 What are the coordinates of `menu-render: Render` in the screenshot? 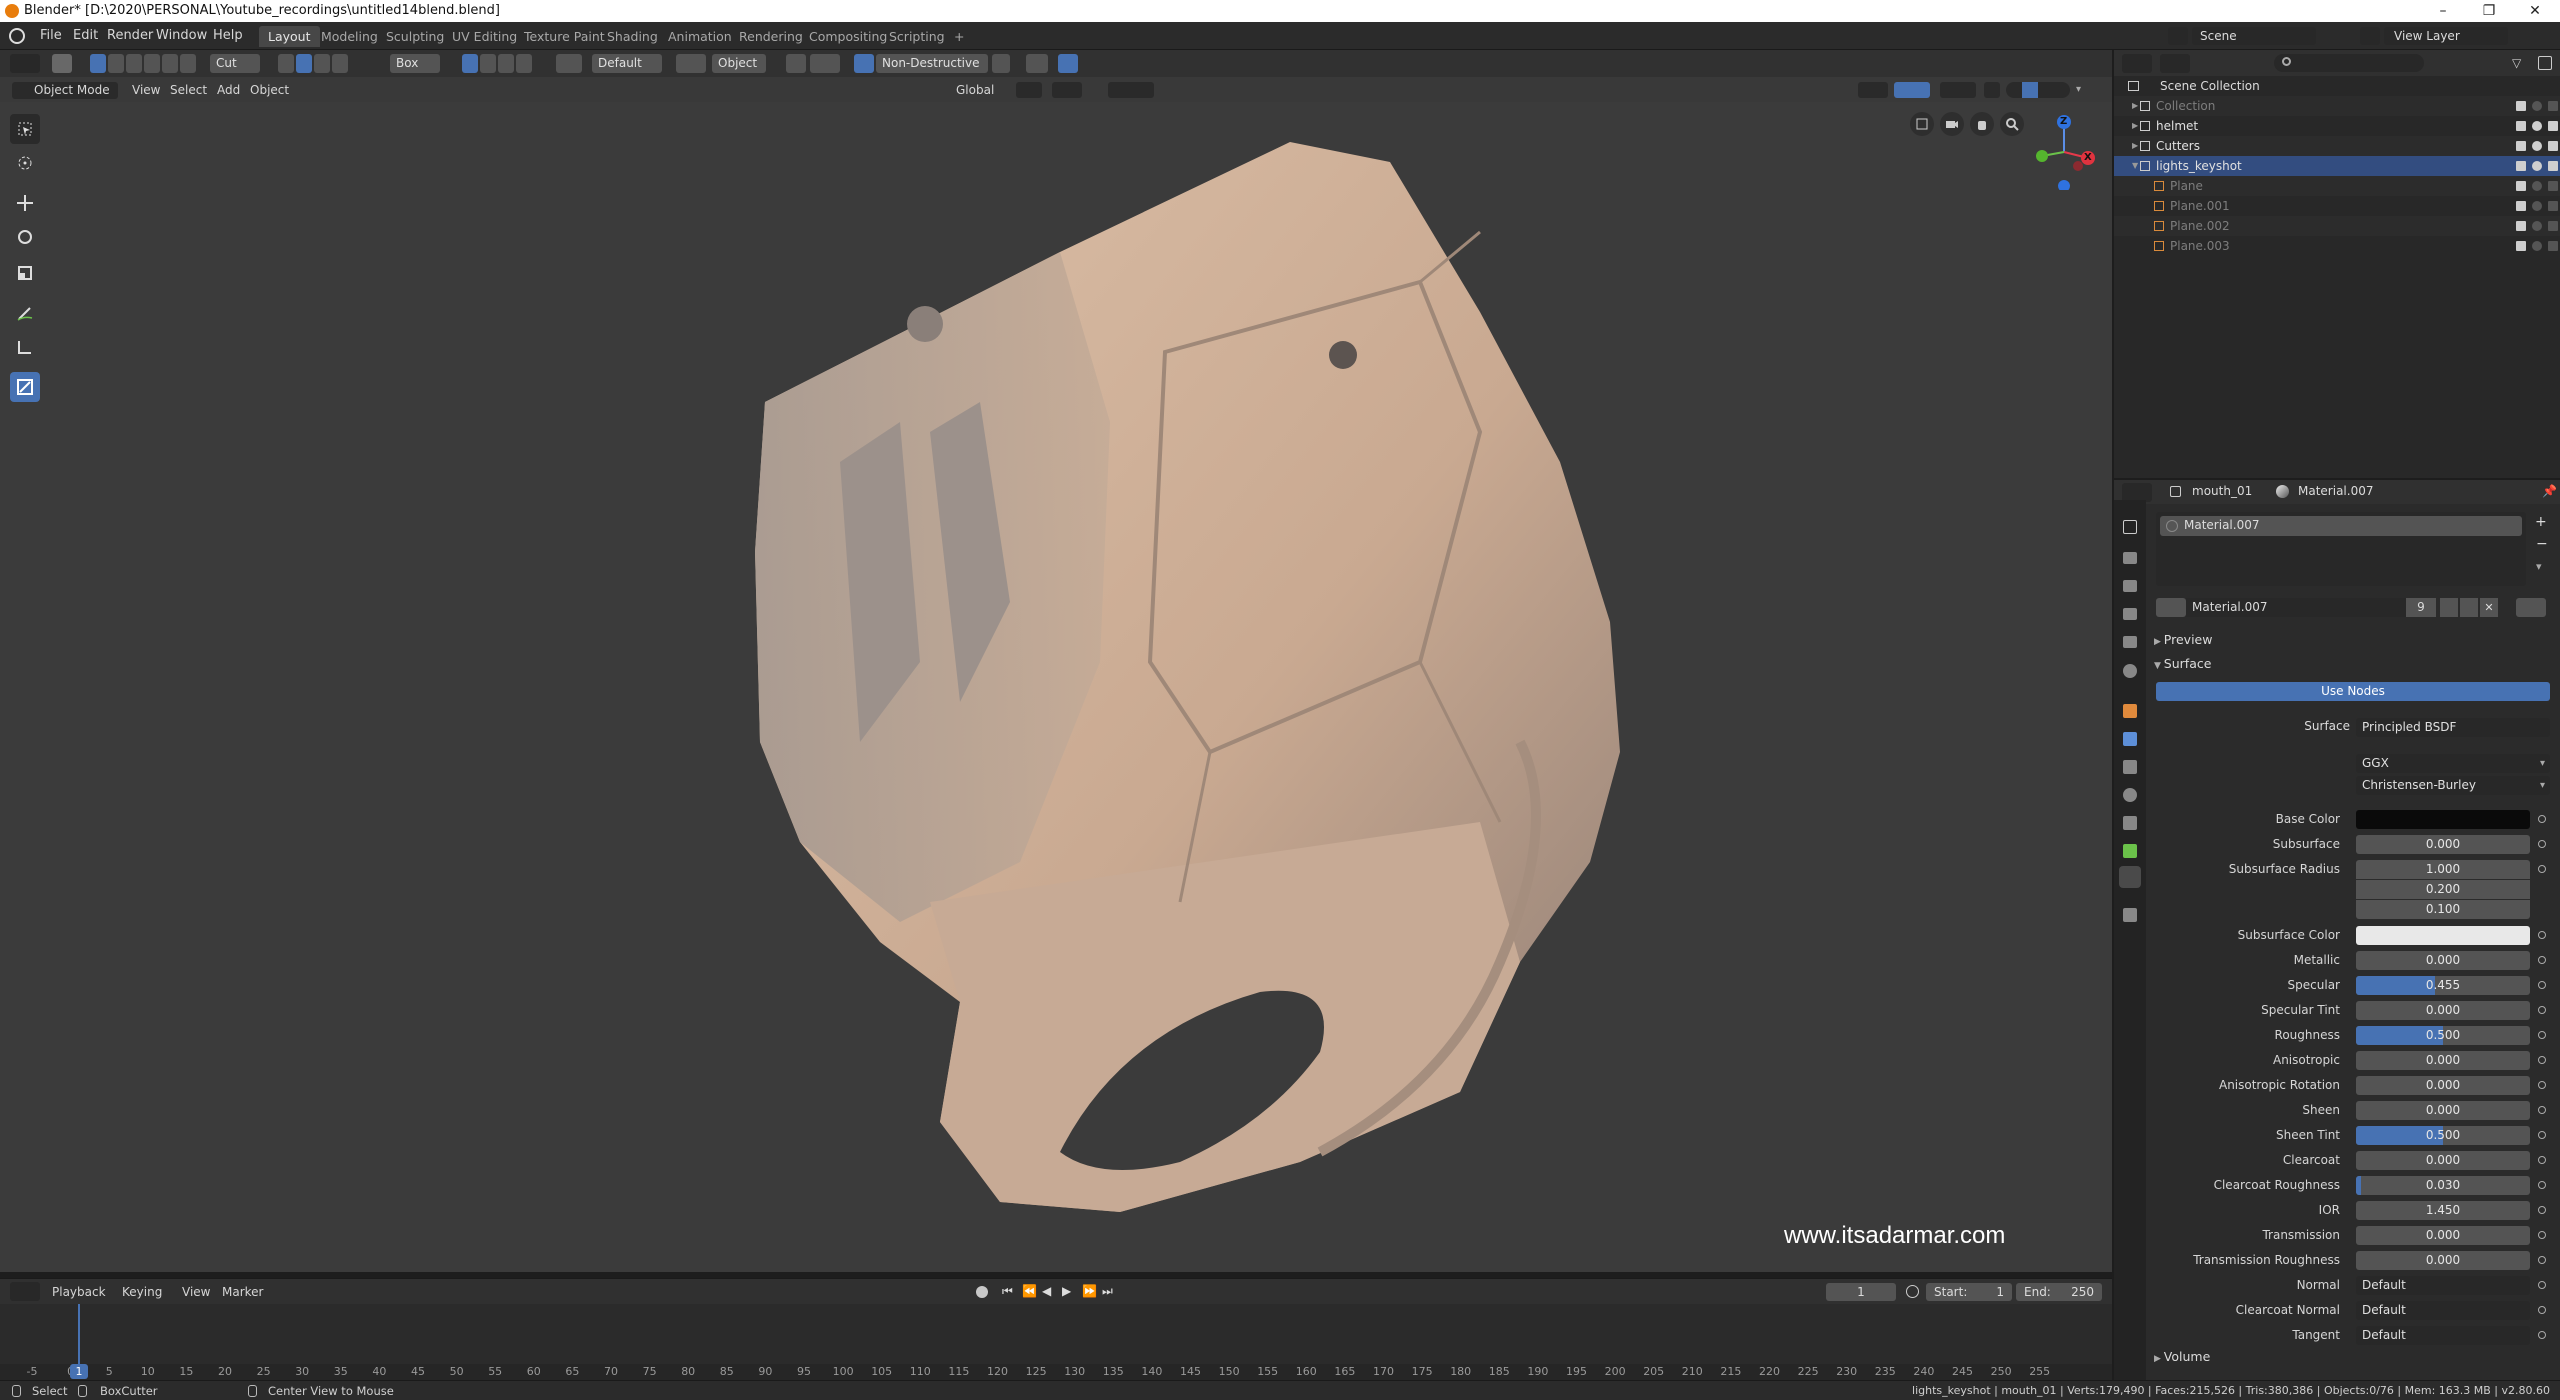 It's located at (130, 35).